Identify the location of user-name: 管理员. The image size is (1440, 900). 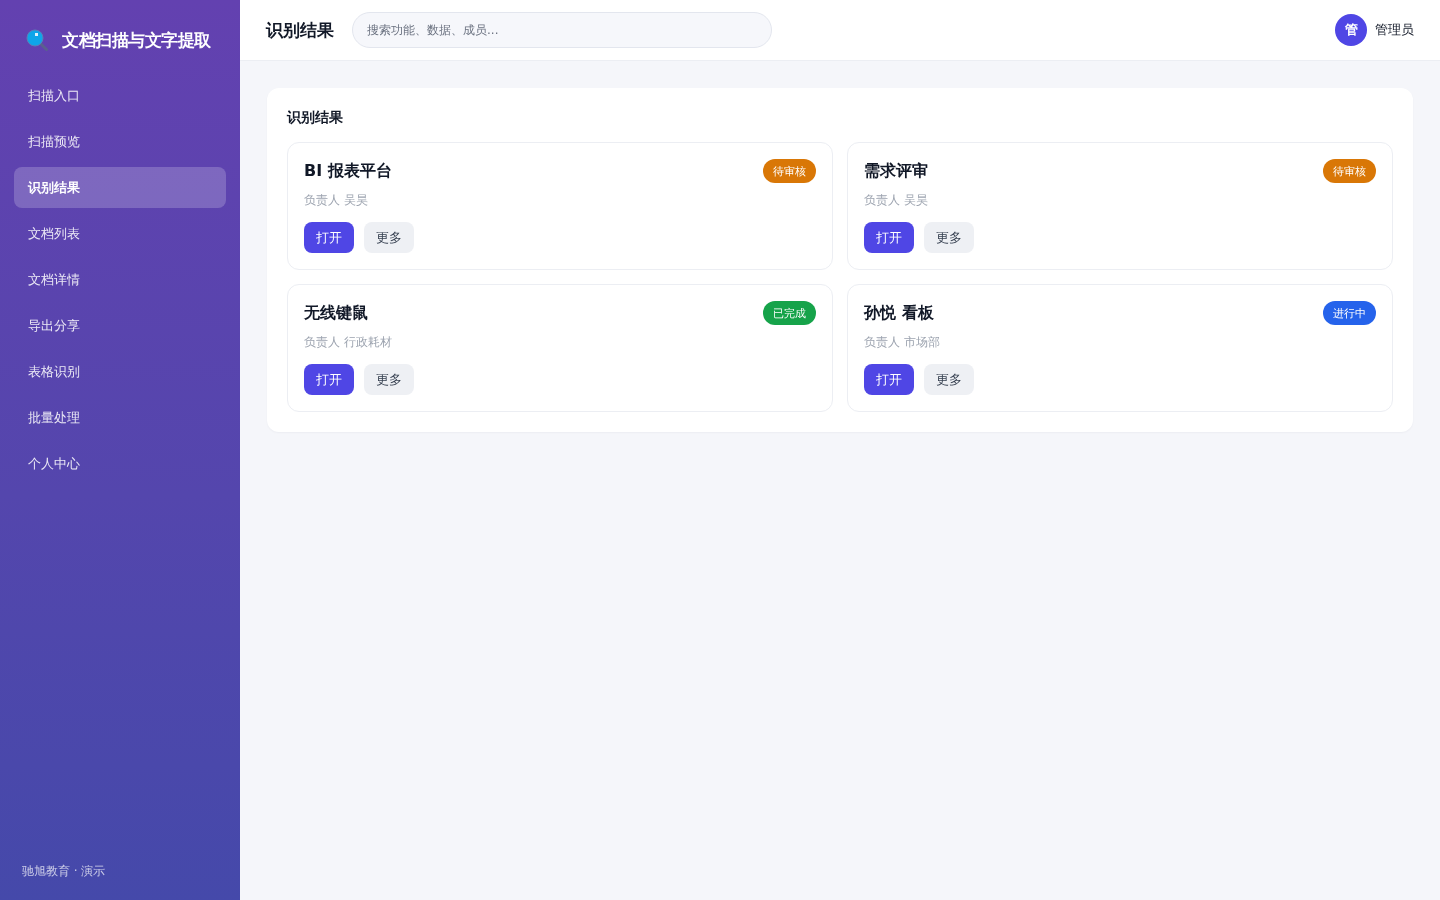
(1394, 30).